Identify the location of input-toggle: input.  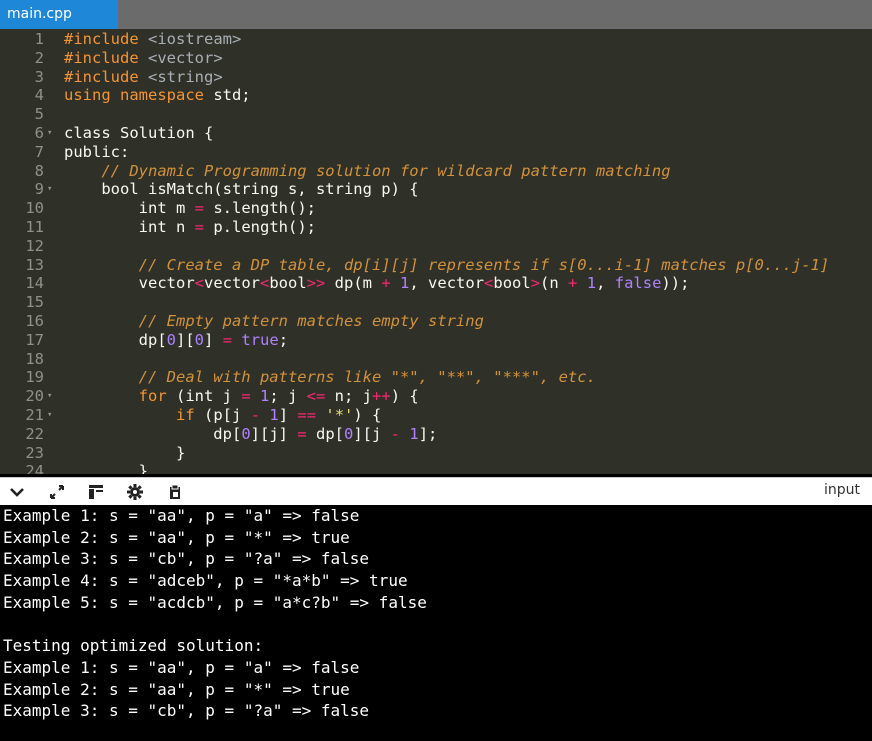
(842, 490).